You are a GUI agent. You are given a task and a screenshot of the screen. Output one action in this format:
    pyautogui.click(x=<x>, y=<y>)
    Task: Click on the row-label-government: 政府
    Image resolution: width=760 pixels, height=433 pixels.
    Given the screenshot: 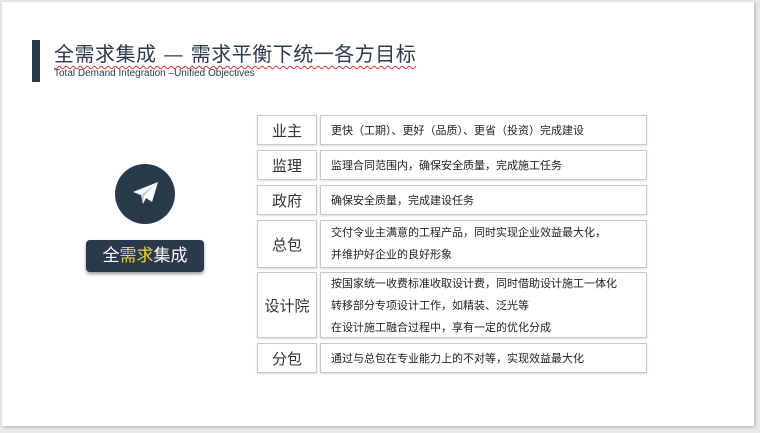 What is the action you would take?
    pyautogui.click(x=287, y=200)
    